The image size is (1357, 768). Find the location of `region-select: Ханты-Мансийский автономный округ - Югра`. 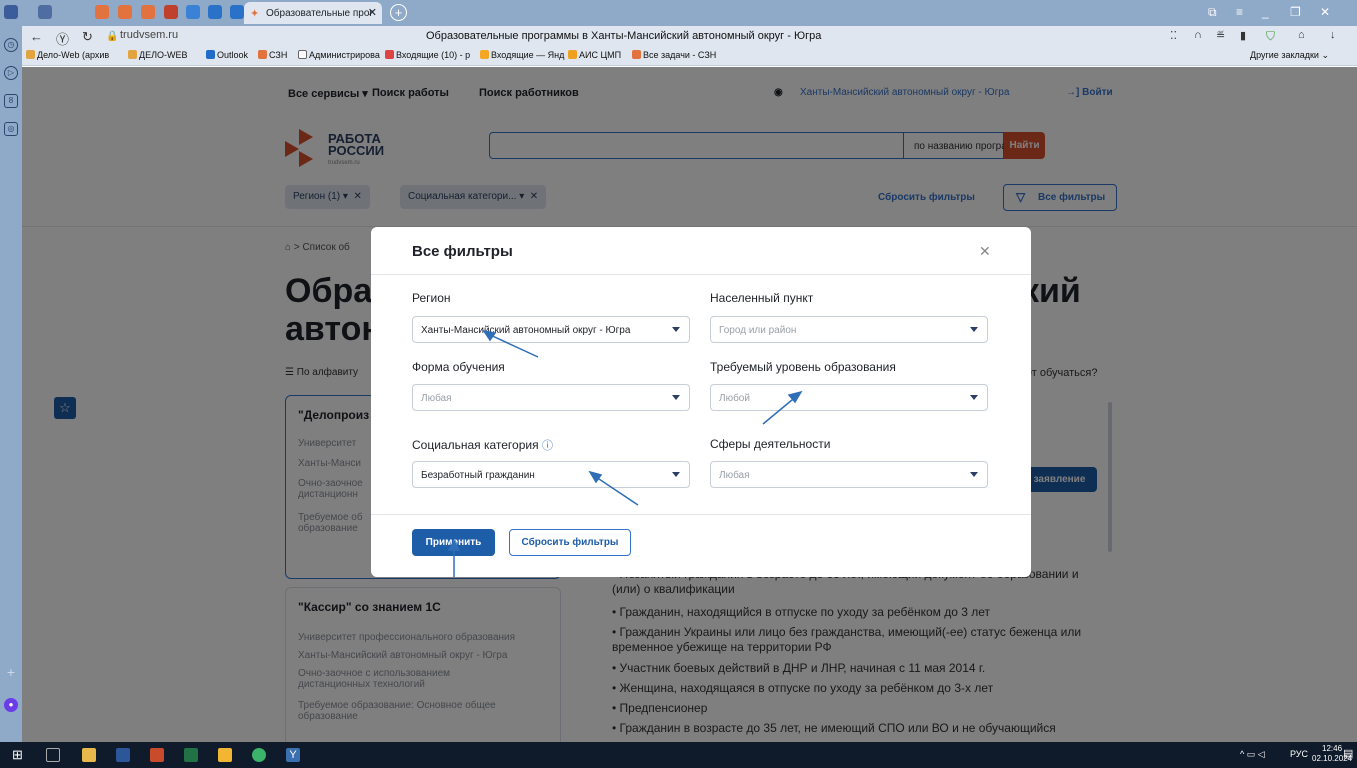

region-select: Ханты-Мансийский автономный округ - Югра is located at coordinates (551, 329).